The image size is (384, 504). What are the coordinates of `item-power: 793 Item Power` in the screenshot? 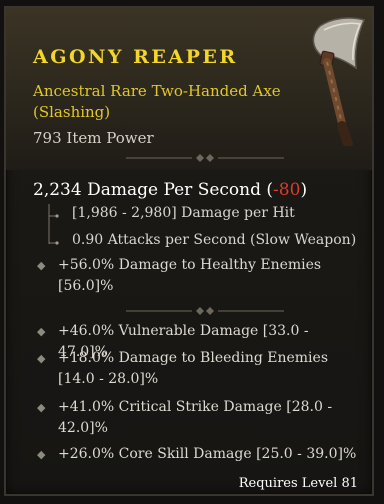 It's located at (93, 138).